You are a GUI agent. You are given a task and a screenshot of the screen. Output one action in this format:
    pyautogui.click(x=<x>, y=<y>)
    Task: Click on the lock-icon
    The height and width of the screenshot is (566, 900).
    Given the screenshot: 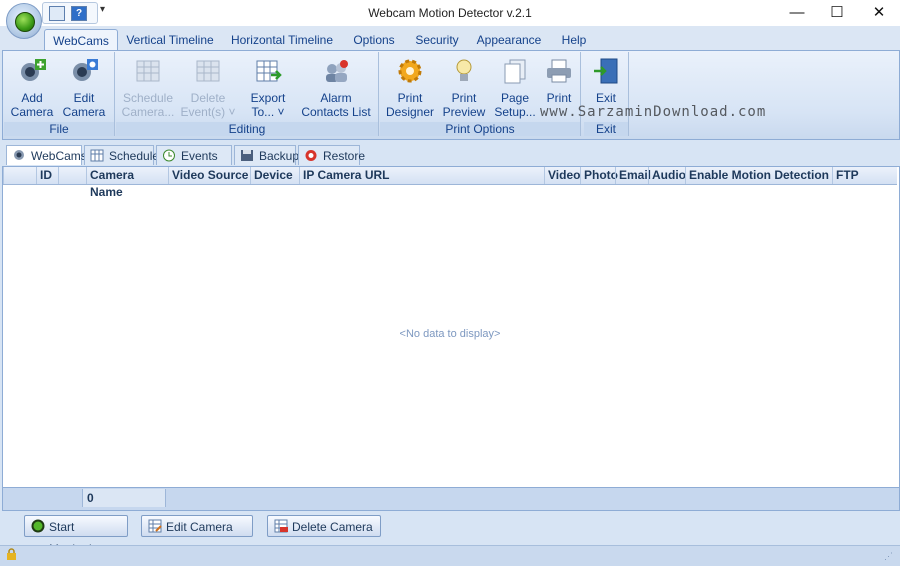 What is the action you would take?
    pyautogui.click(x=11, y=554)
    